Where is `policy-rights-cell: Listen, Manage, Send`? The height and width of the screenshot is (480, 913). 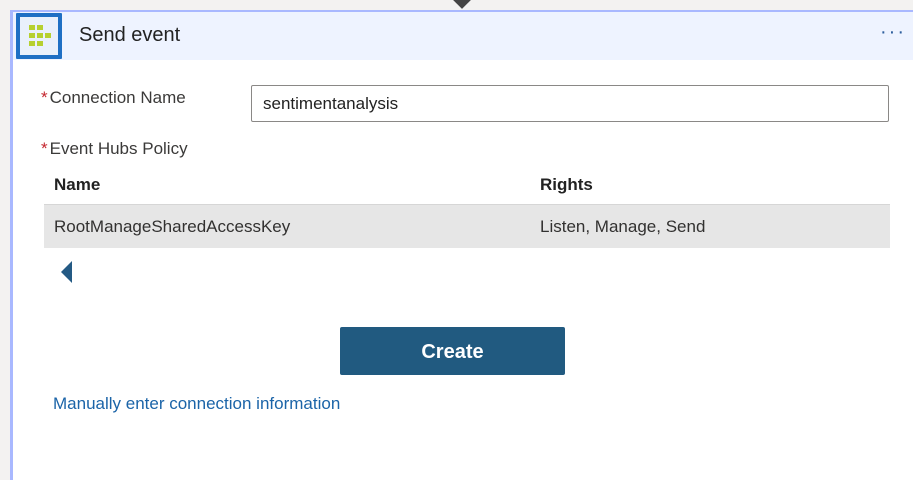
policy-rights-cell: Listen, Manage, Send is located at coordinates (623, 226).